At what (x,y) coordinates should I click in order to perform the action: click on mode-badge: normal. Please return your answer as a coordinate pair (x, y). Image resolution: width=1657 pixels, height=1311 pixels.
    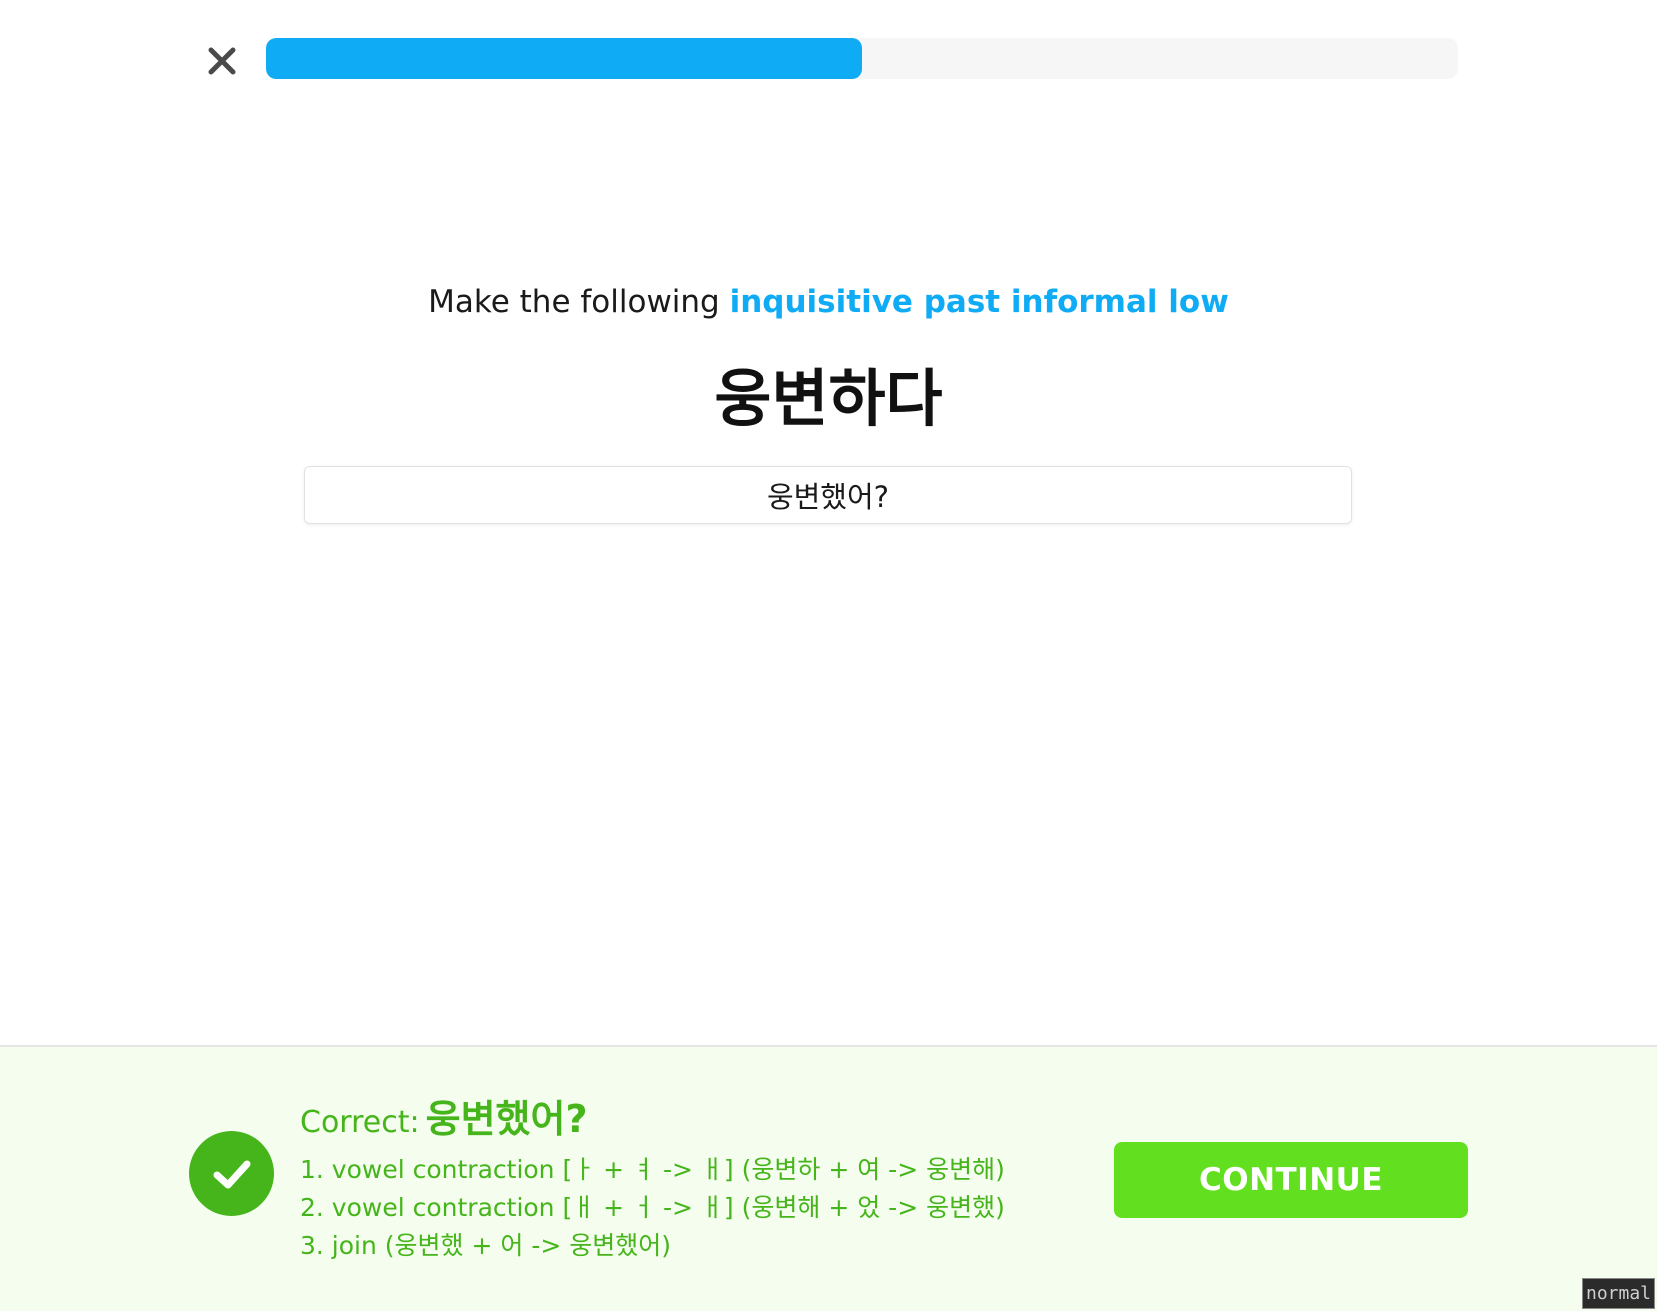
    Looking at the image, I should click on (1618, 1293).